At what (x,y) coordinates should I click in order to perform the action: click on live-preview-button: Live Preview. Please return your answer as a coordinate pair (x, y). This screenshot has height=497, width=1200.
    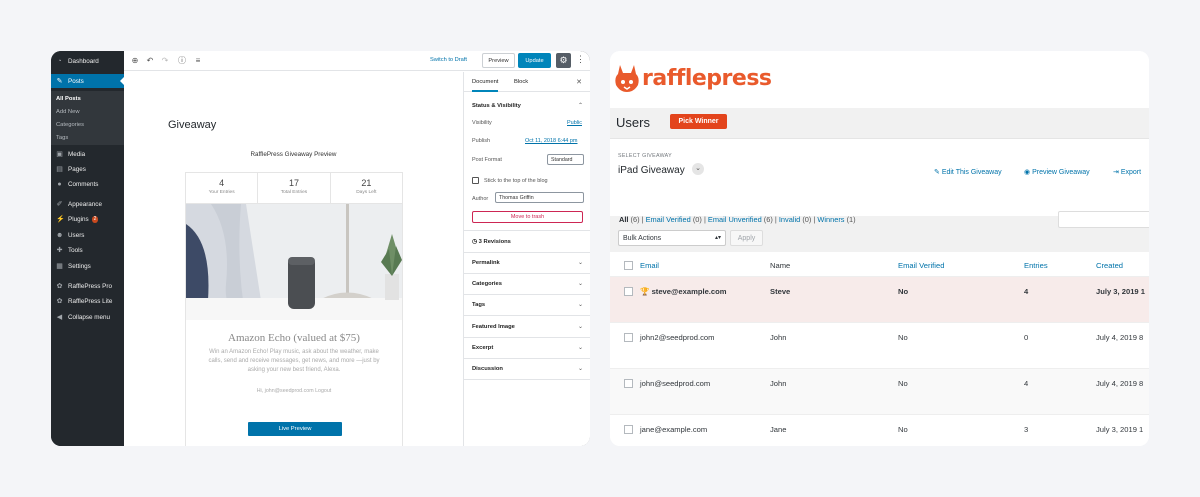
    Looking at the image, I should click on (295, 429).